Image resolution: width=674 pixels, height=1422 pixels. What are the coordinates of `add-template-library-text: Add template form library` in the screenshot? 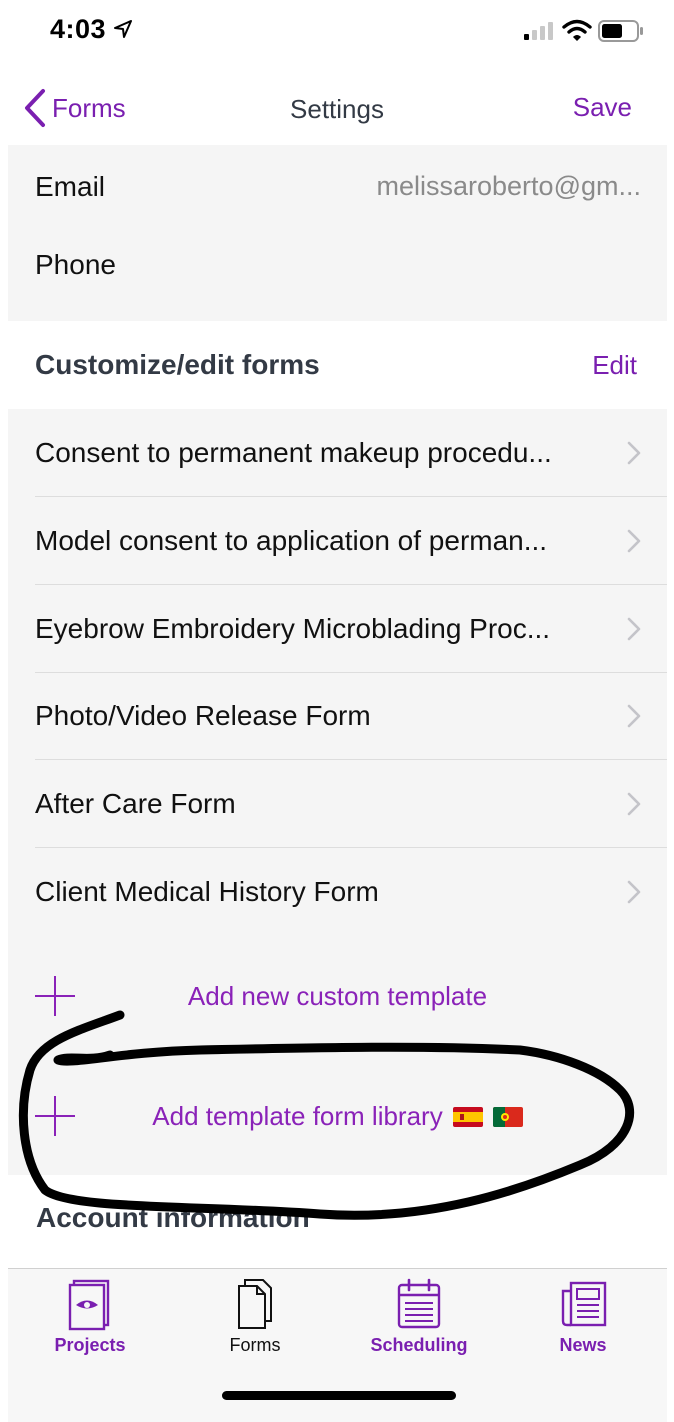 It's located at (337, 1116).